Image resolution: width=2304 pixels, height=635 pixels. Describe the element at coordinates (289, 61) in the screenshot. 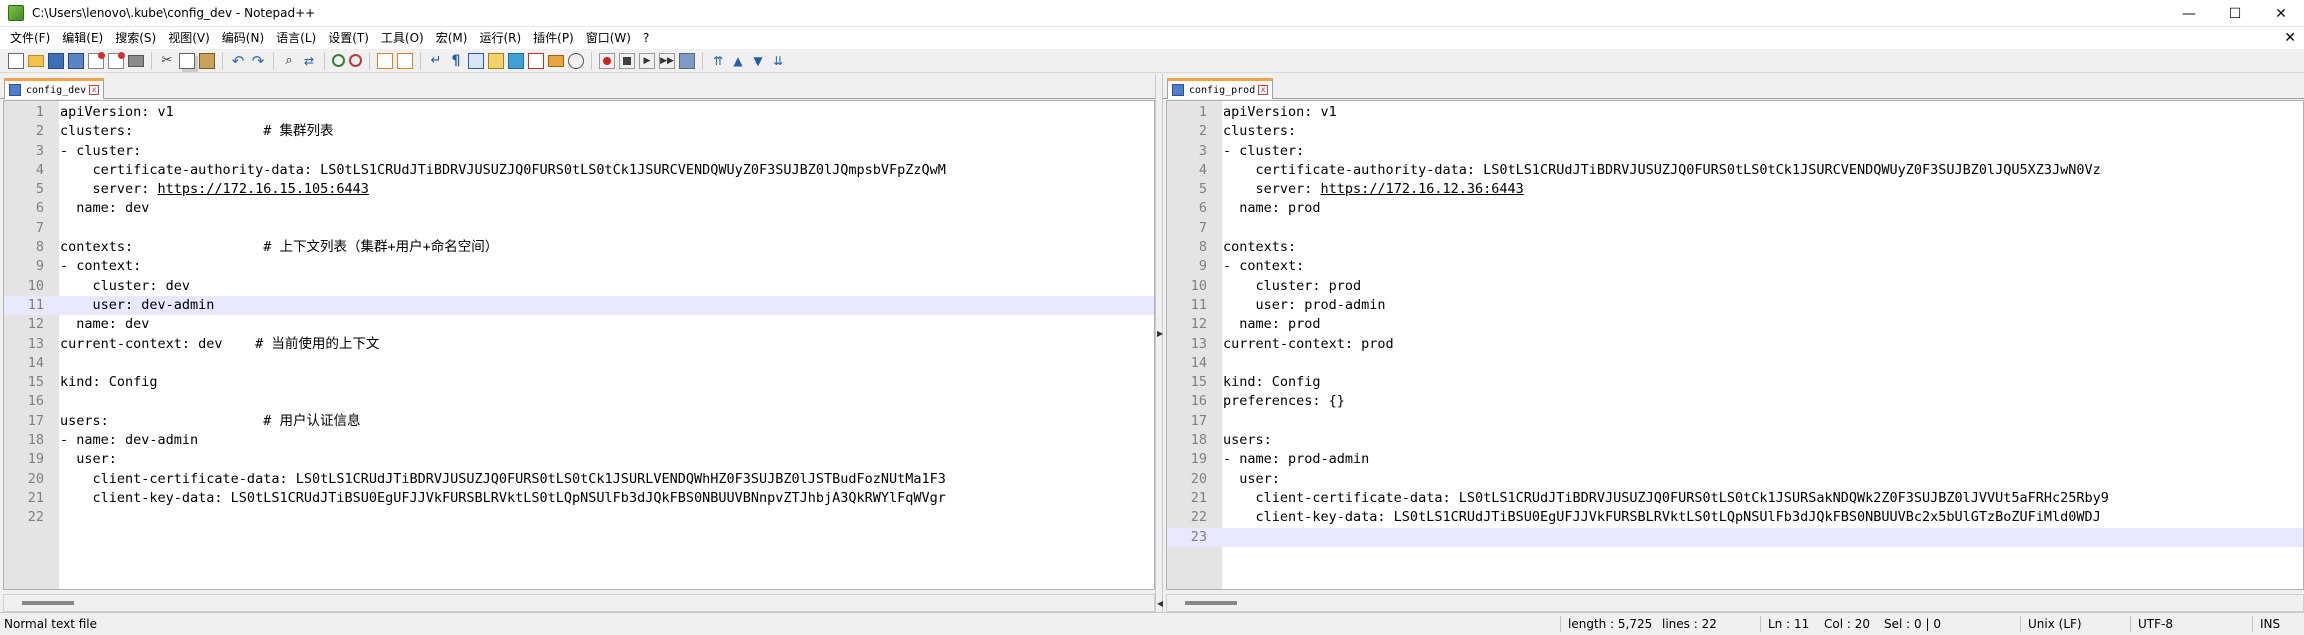

I see `find-icon: ⌕` at that location.